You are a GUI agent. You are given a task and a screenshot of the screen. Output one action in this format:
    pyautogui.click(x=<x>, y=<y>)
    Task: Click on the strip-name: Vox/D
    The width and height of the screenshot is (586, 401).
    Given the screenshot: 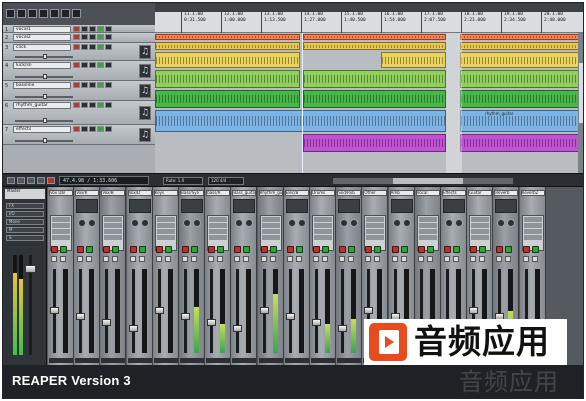 What is the action you would take?
    pyautogui.click(x=139, y=193)
    